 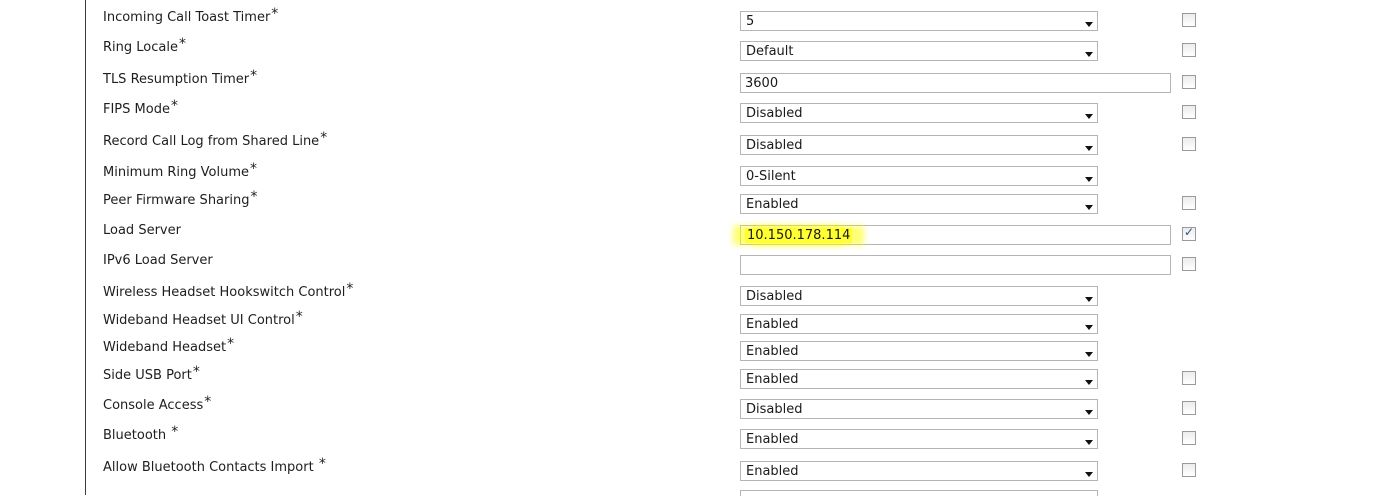 I want to click on setting-label: IPv6 Load Server, so click(x=158, y=260).